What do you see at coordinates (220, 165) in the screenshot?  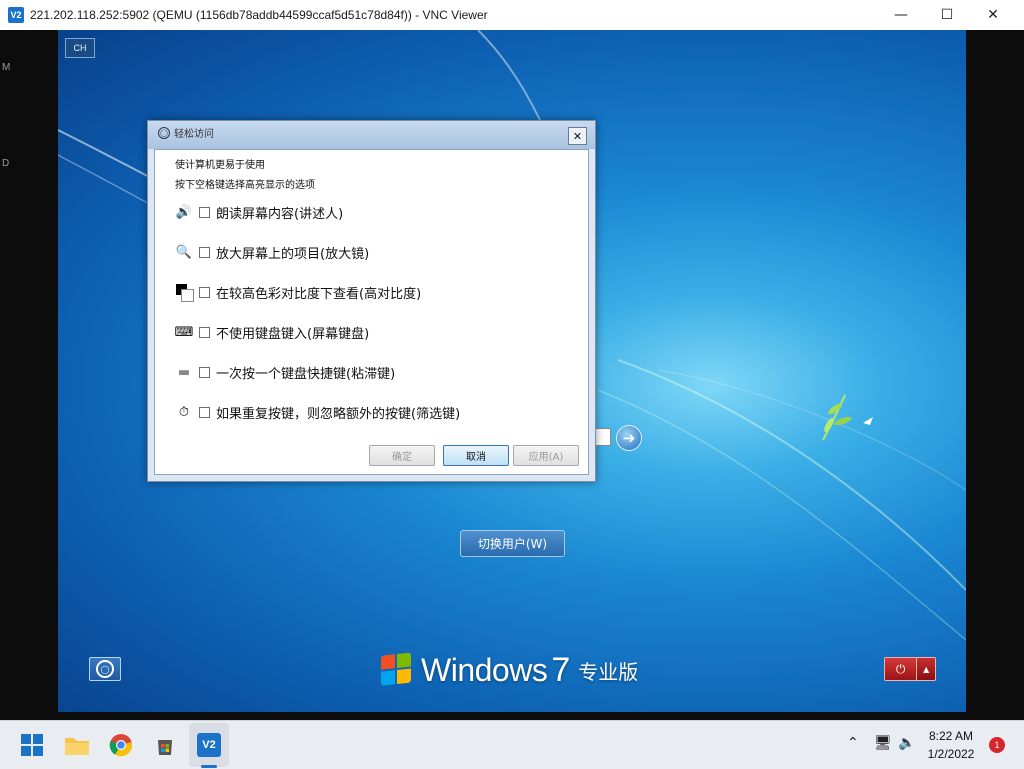 I see `dialog-description: 使计算机更易于使用` at bounding box center [220, 165].